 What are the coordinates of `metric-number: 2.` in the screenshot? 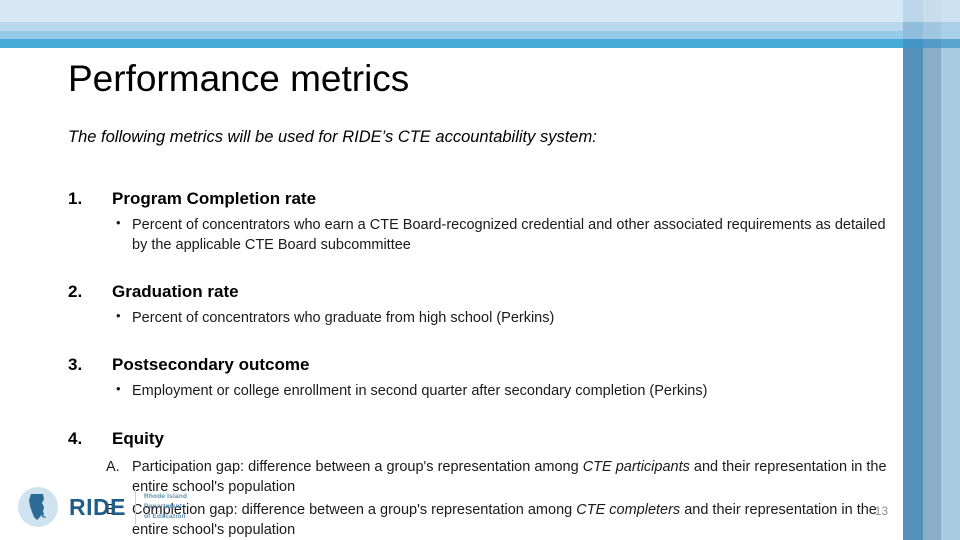 It's located at (75, 291).